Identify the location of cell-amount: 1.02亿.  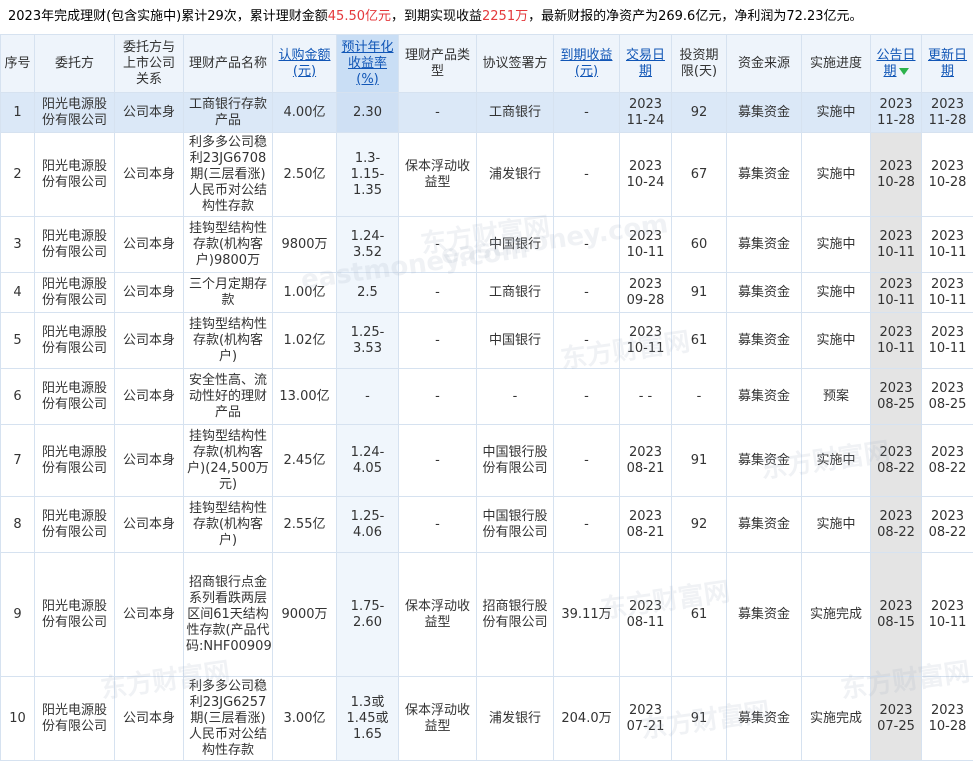
(304, 340).